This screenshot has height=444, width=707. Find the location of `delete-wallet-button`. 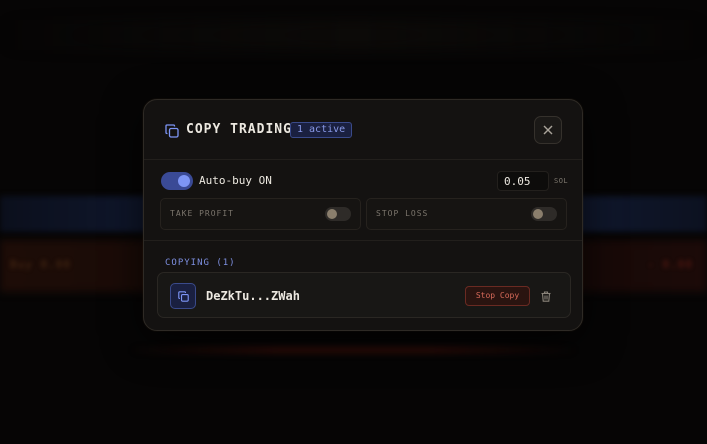

delete-wallet-button is located at coordinates (546, 296).